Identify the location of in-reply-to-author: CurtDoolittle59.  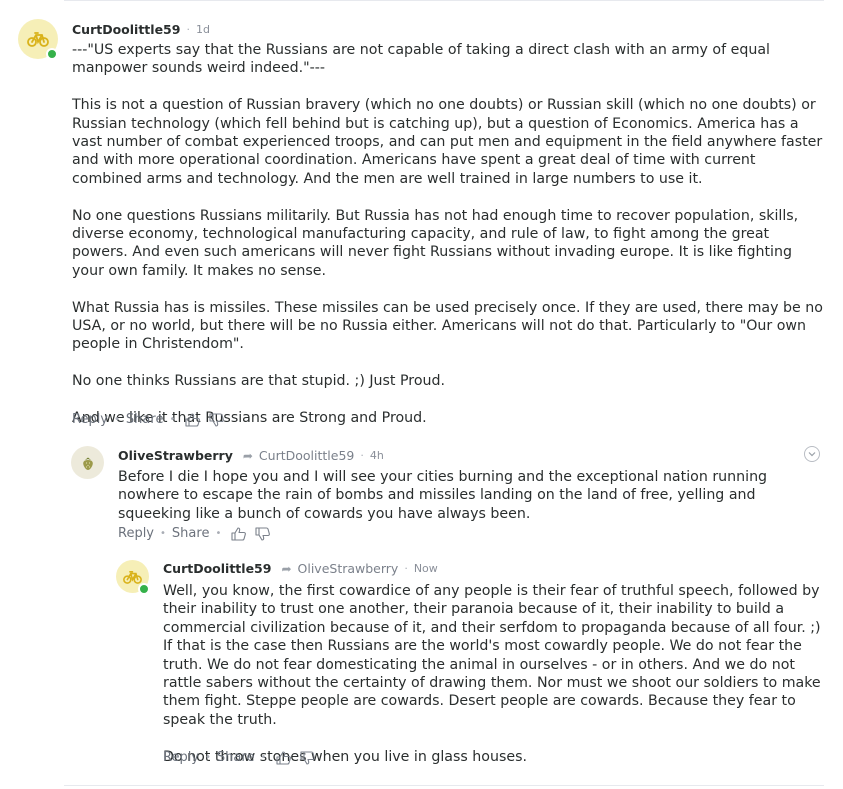
(306, 455).